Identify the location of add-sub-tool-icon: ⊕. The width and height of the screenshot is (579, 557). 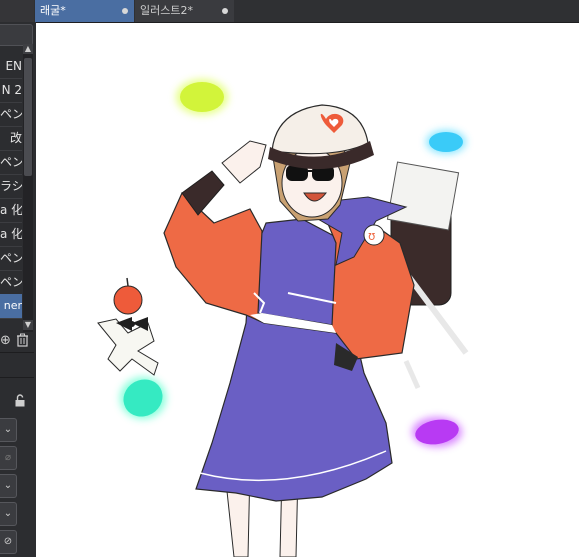
(5, 340).